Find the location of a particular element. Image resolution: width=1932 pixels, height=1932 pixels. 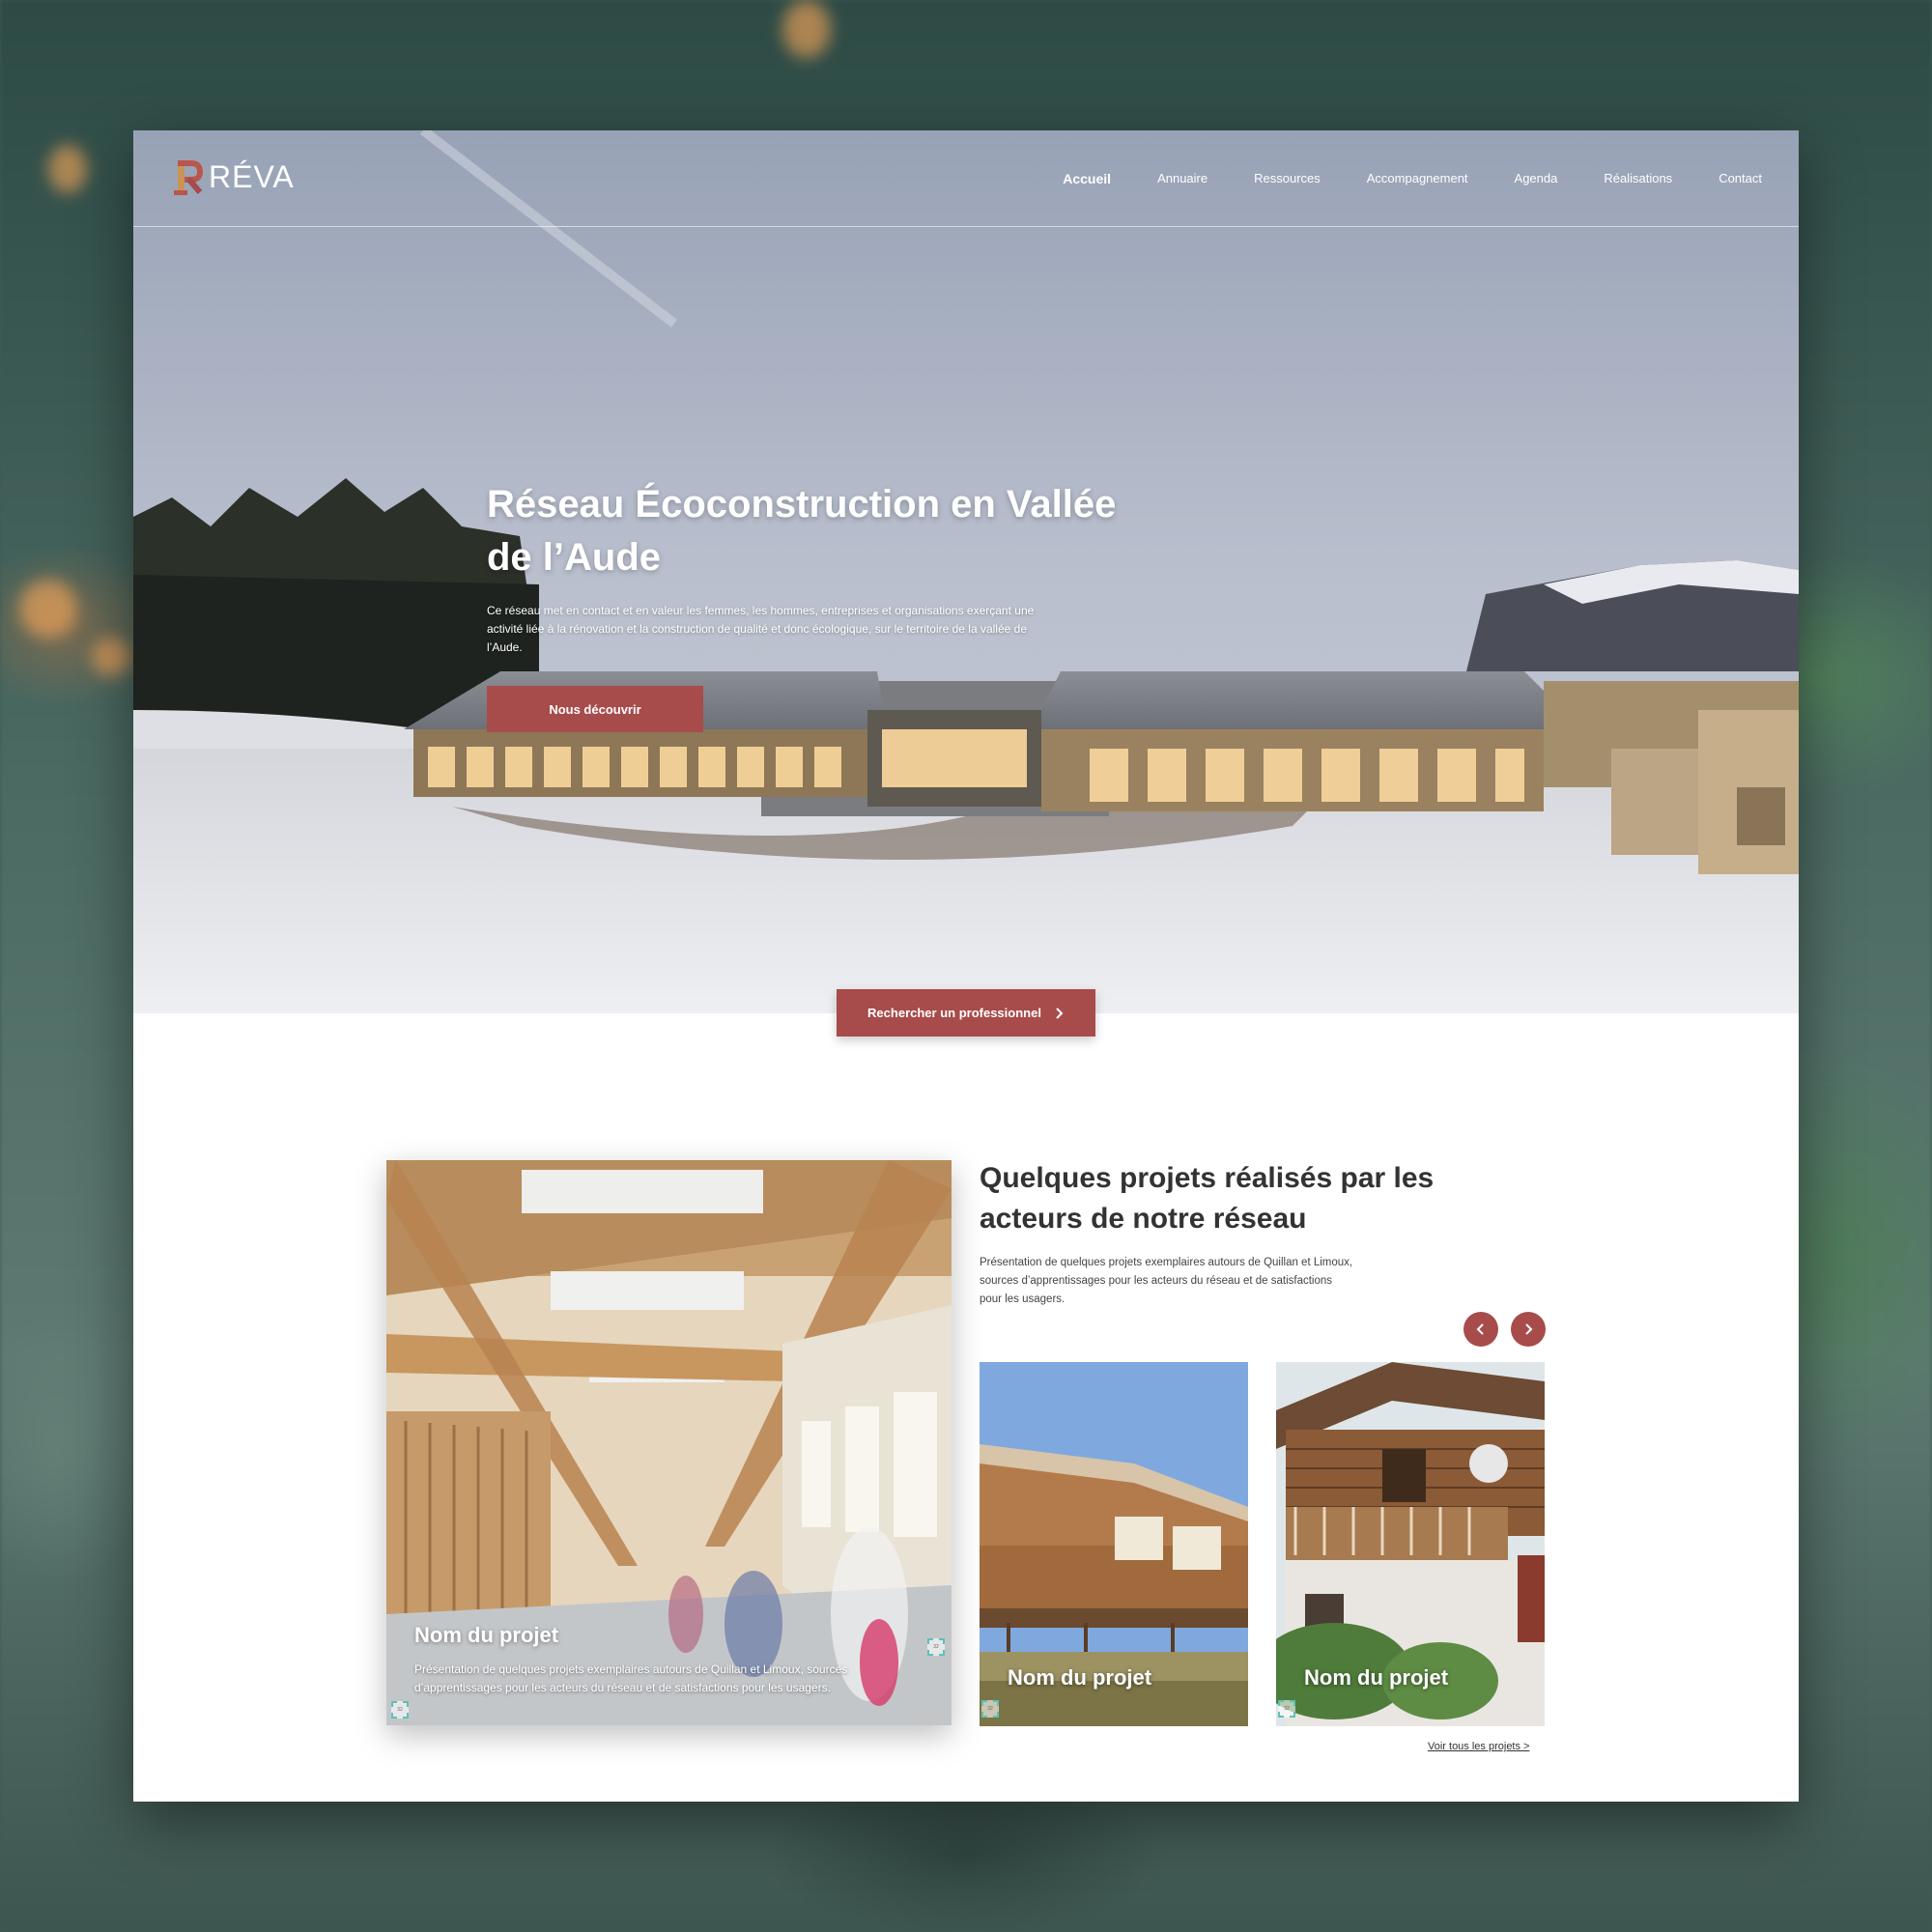

nav-item-ressources: Ressources is located at coordinates (1287, 178).